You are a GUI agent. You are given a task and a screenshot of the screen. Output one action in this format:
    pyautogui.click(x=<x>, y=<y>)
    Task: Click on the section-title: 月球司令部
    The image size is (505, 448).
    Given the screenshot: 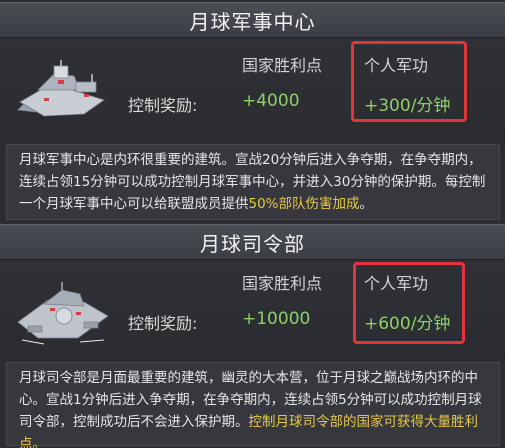 What is the action you would take?
    pyautogui.click(x=252, y=243)
    